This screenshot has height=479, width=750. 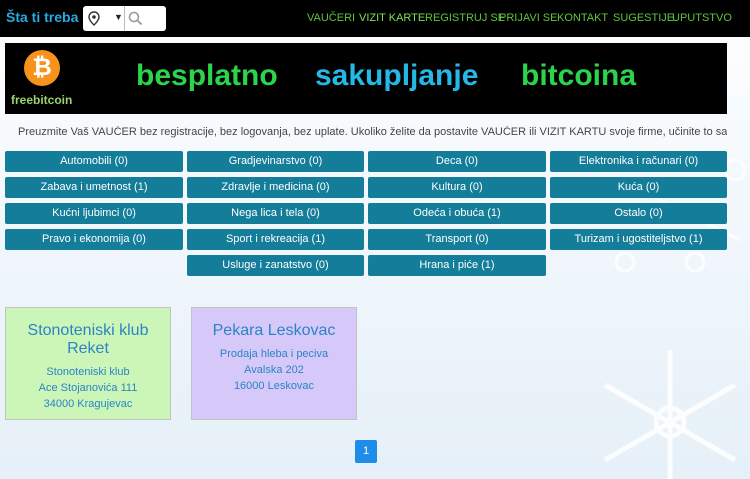 What do you see at coordinates (88, 388) in the screenshot?
I see `business-card-address: Ace Stojanovića 111` at bounding box center [88, 388].